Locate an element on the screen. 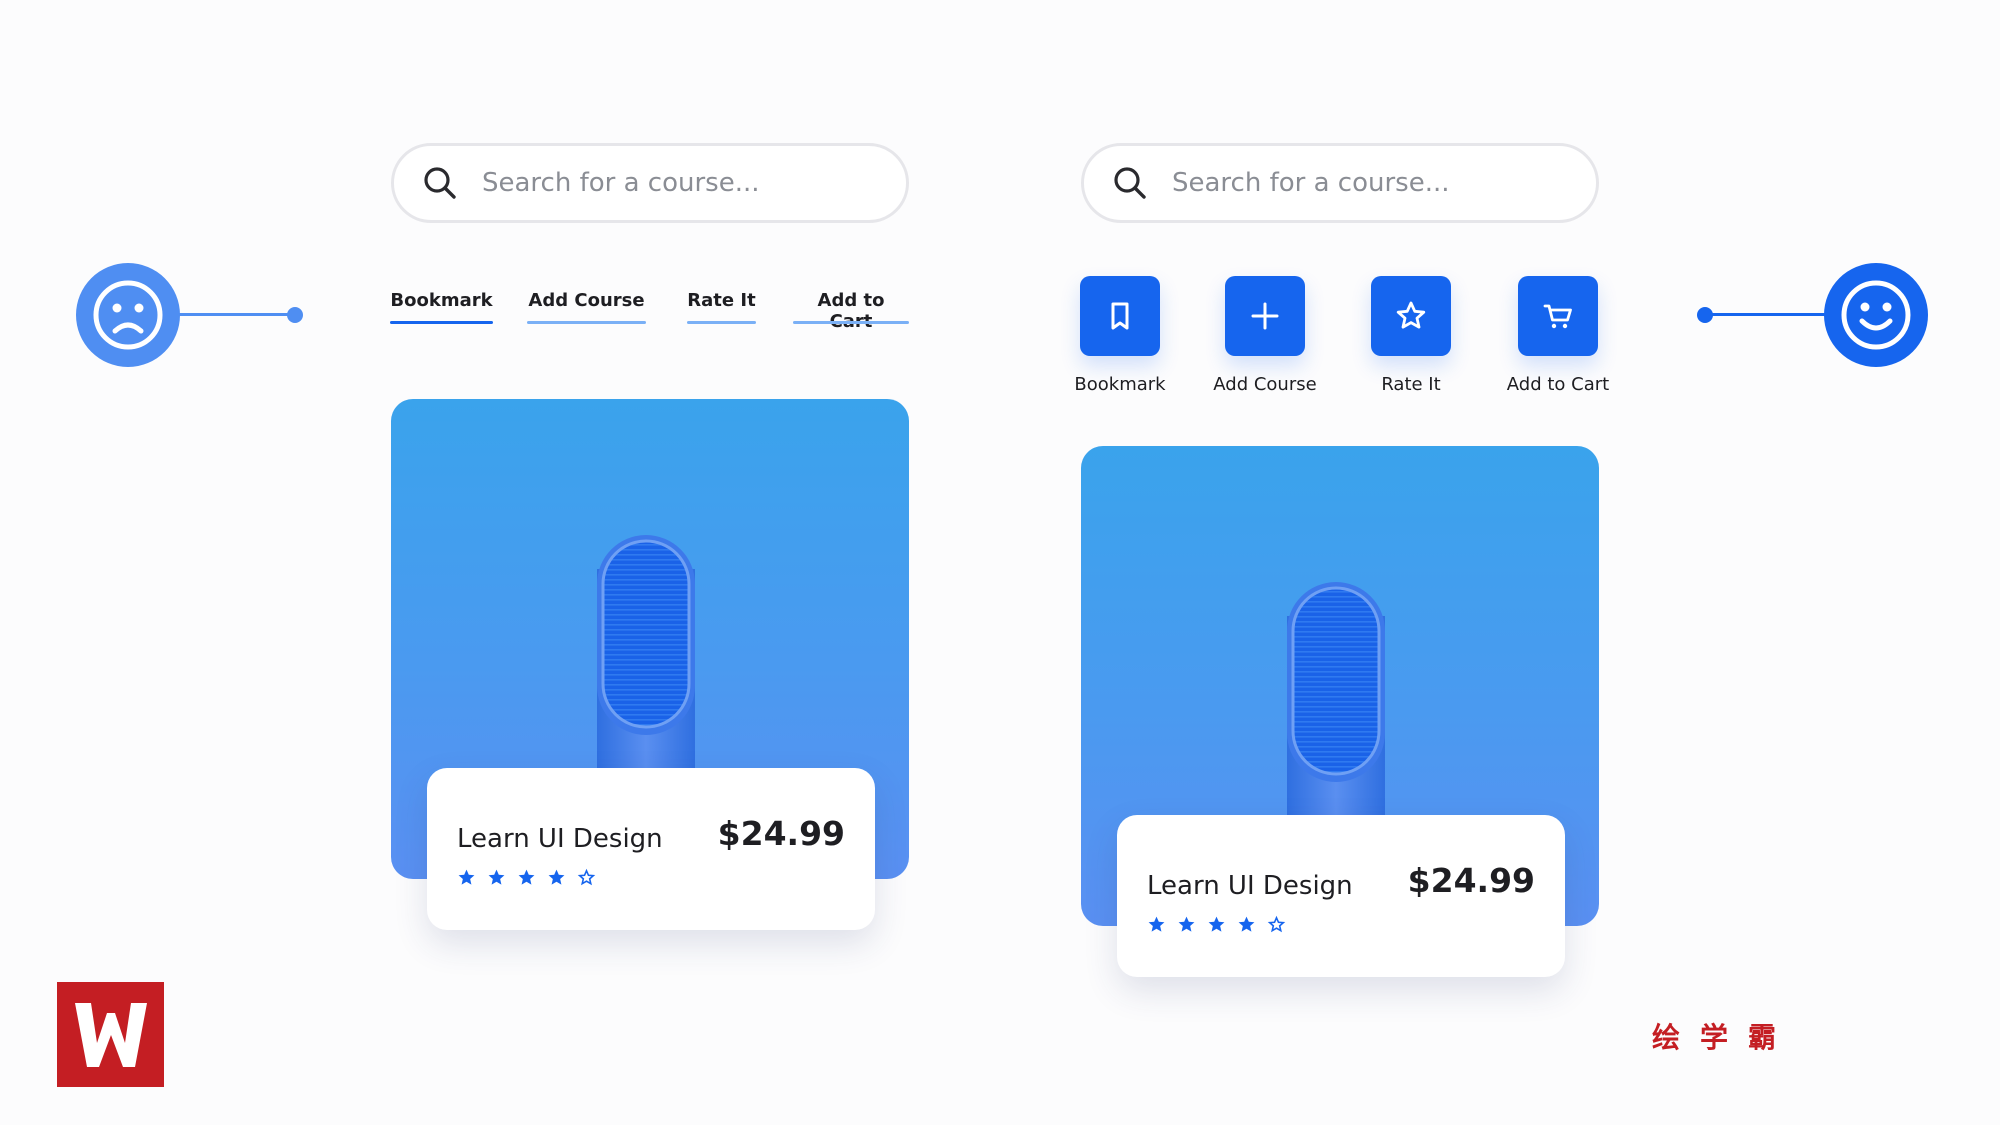  connector-dot-left is located at coordinates (295, 315).